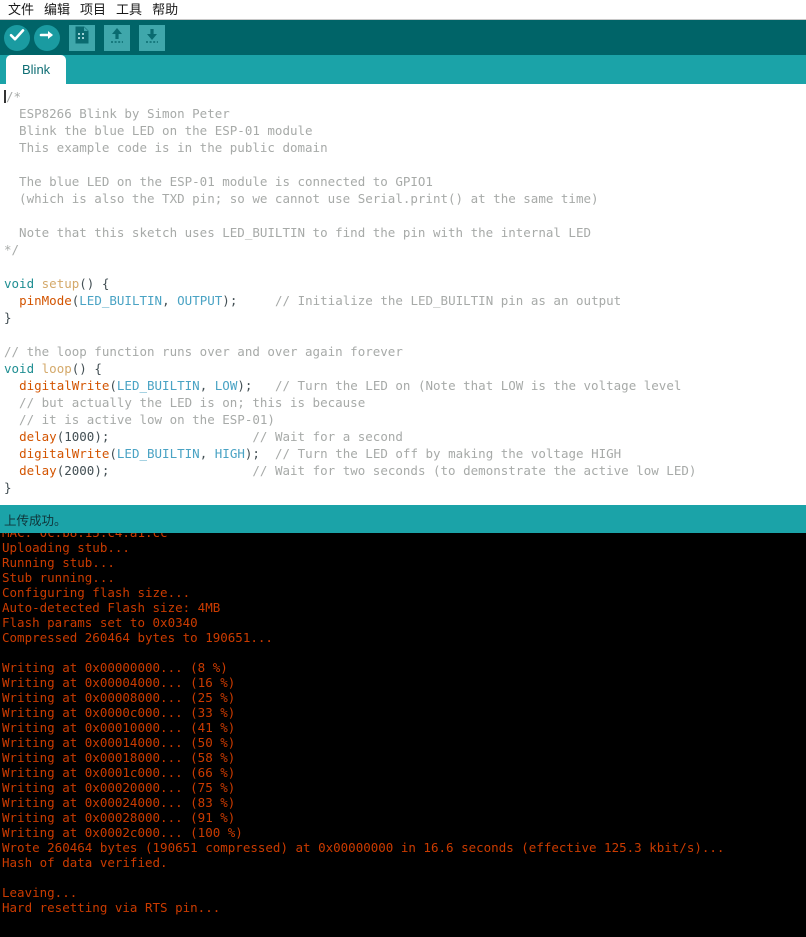  I want to click on console-line: Hash of data verified., so click(85, 862).